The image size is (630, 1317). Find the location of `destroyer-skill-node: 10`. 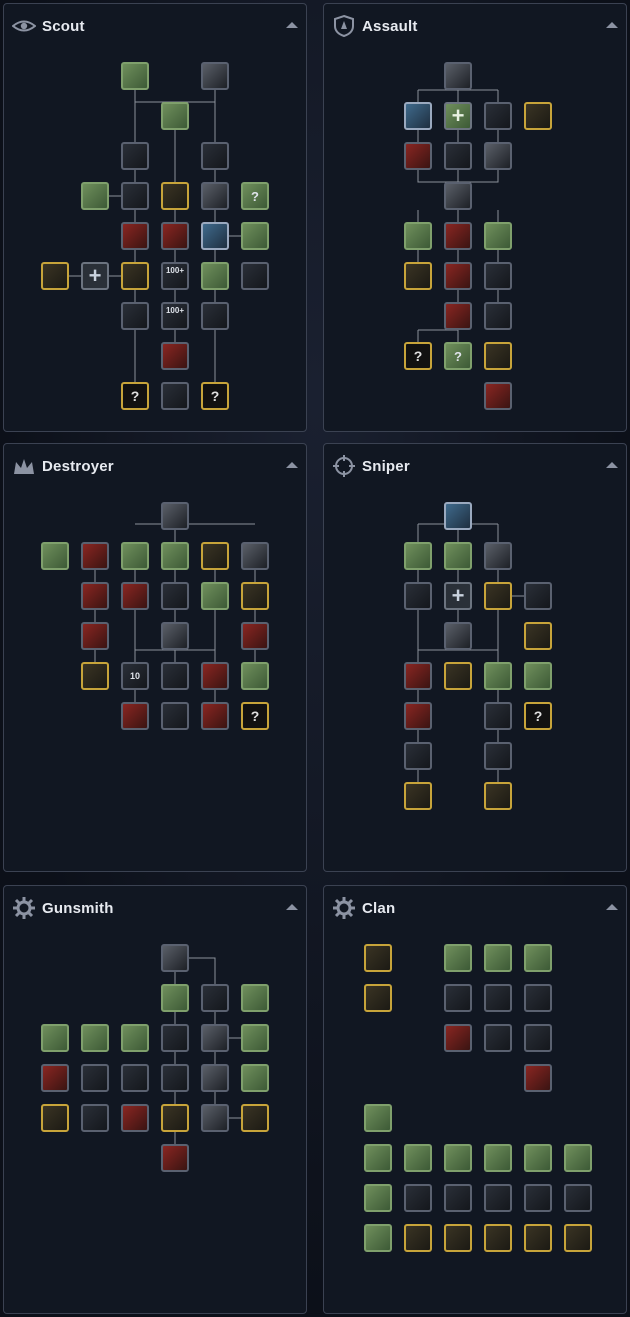

destroyer-skill-node: 10 is located at coordinates (135, 676).